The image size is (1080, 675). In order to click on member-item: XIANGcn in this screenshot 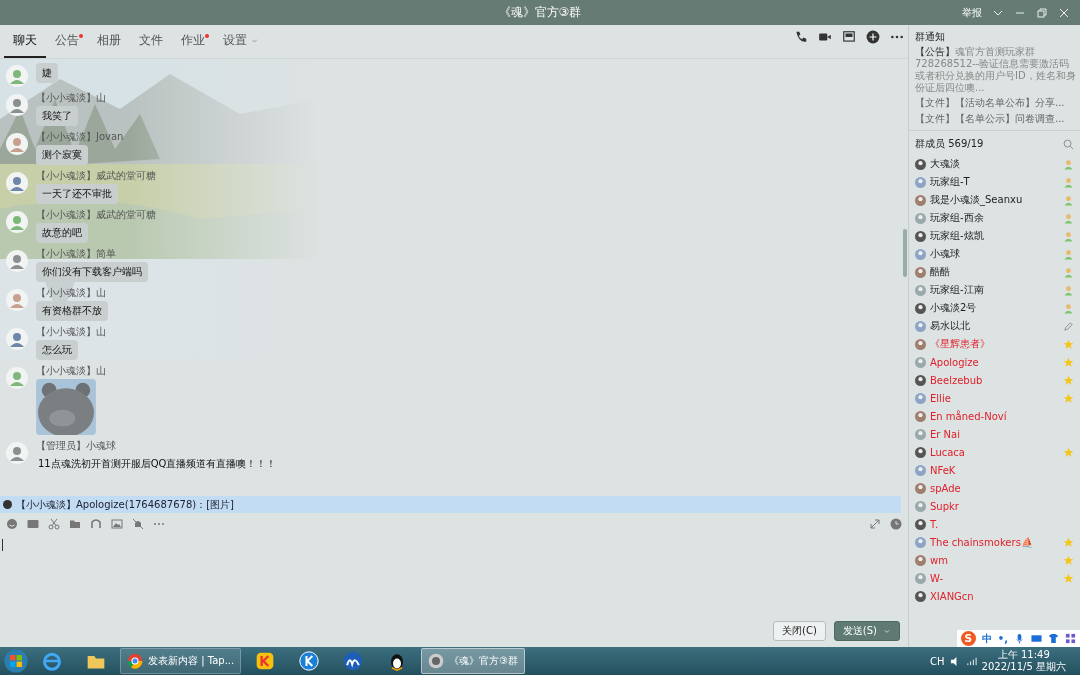, I will do `click(994, 596)`.